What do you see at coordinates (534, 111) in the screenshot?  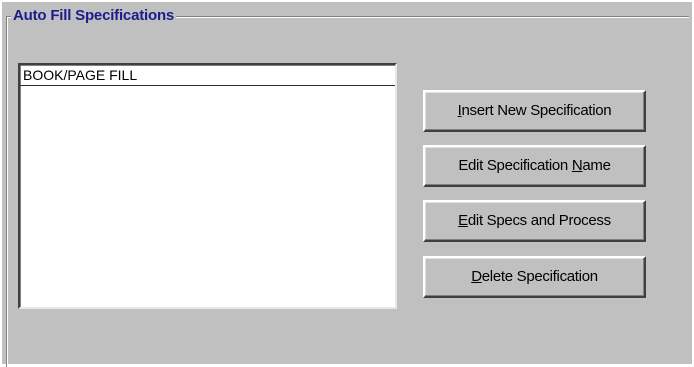 I see `insert-new-specification-button: Insert New Specification` at bounding box center [534, 111].